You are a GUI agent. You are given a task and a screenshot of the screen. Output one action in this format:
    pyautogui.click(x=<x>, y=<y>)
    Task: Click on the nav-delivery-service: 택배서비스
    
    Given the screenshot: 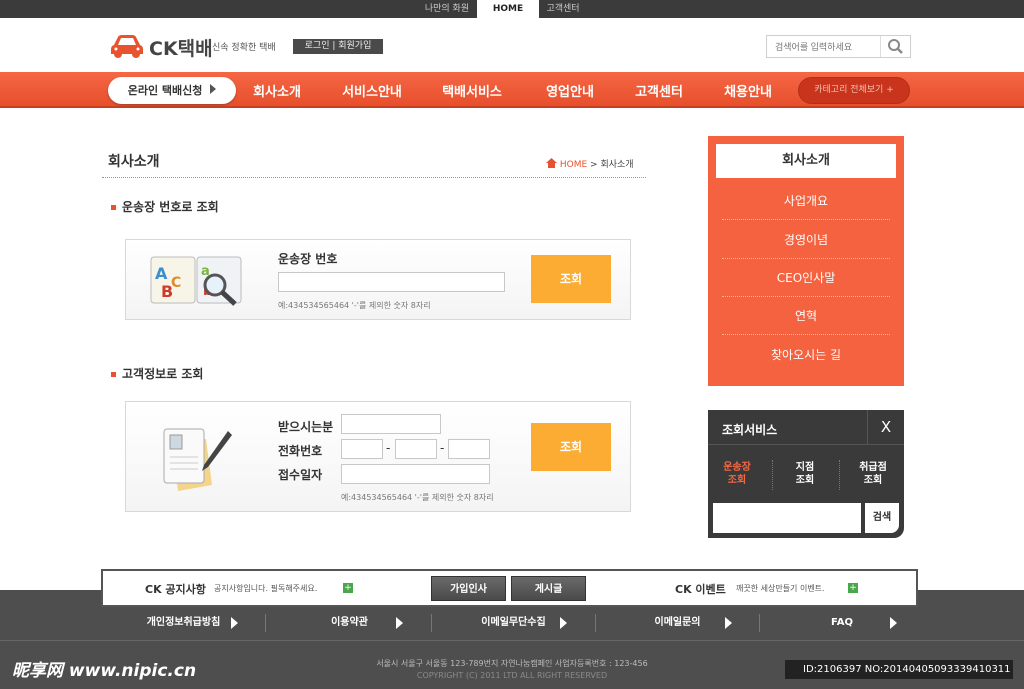 What is the action you would take?
    pyautogui.click(x=472, y=90)
    